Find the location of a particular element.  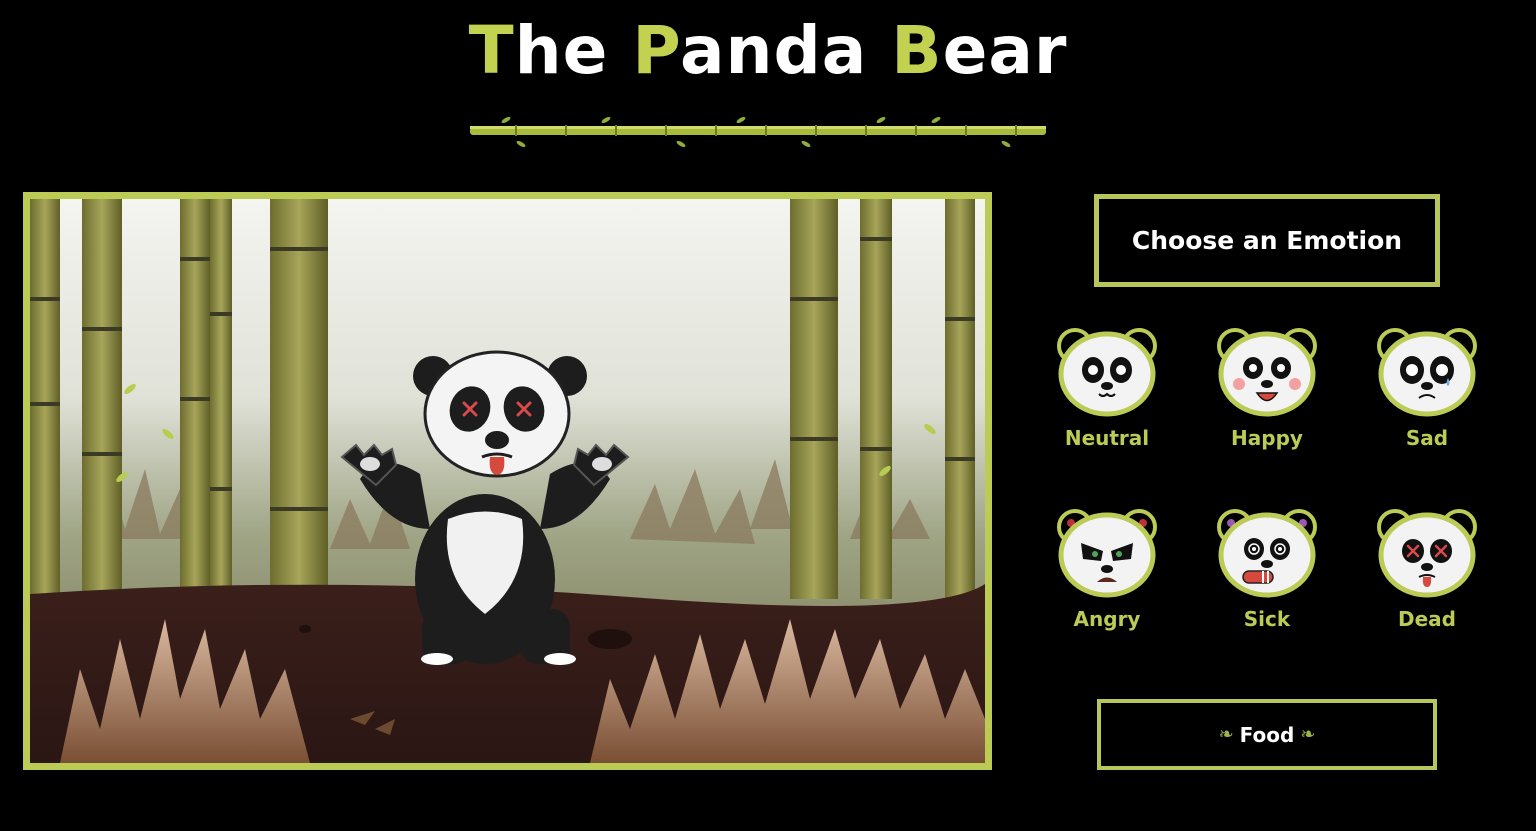

emotion-button-angry: Angry is located at coordinates (1107, 569).